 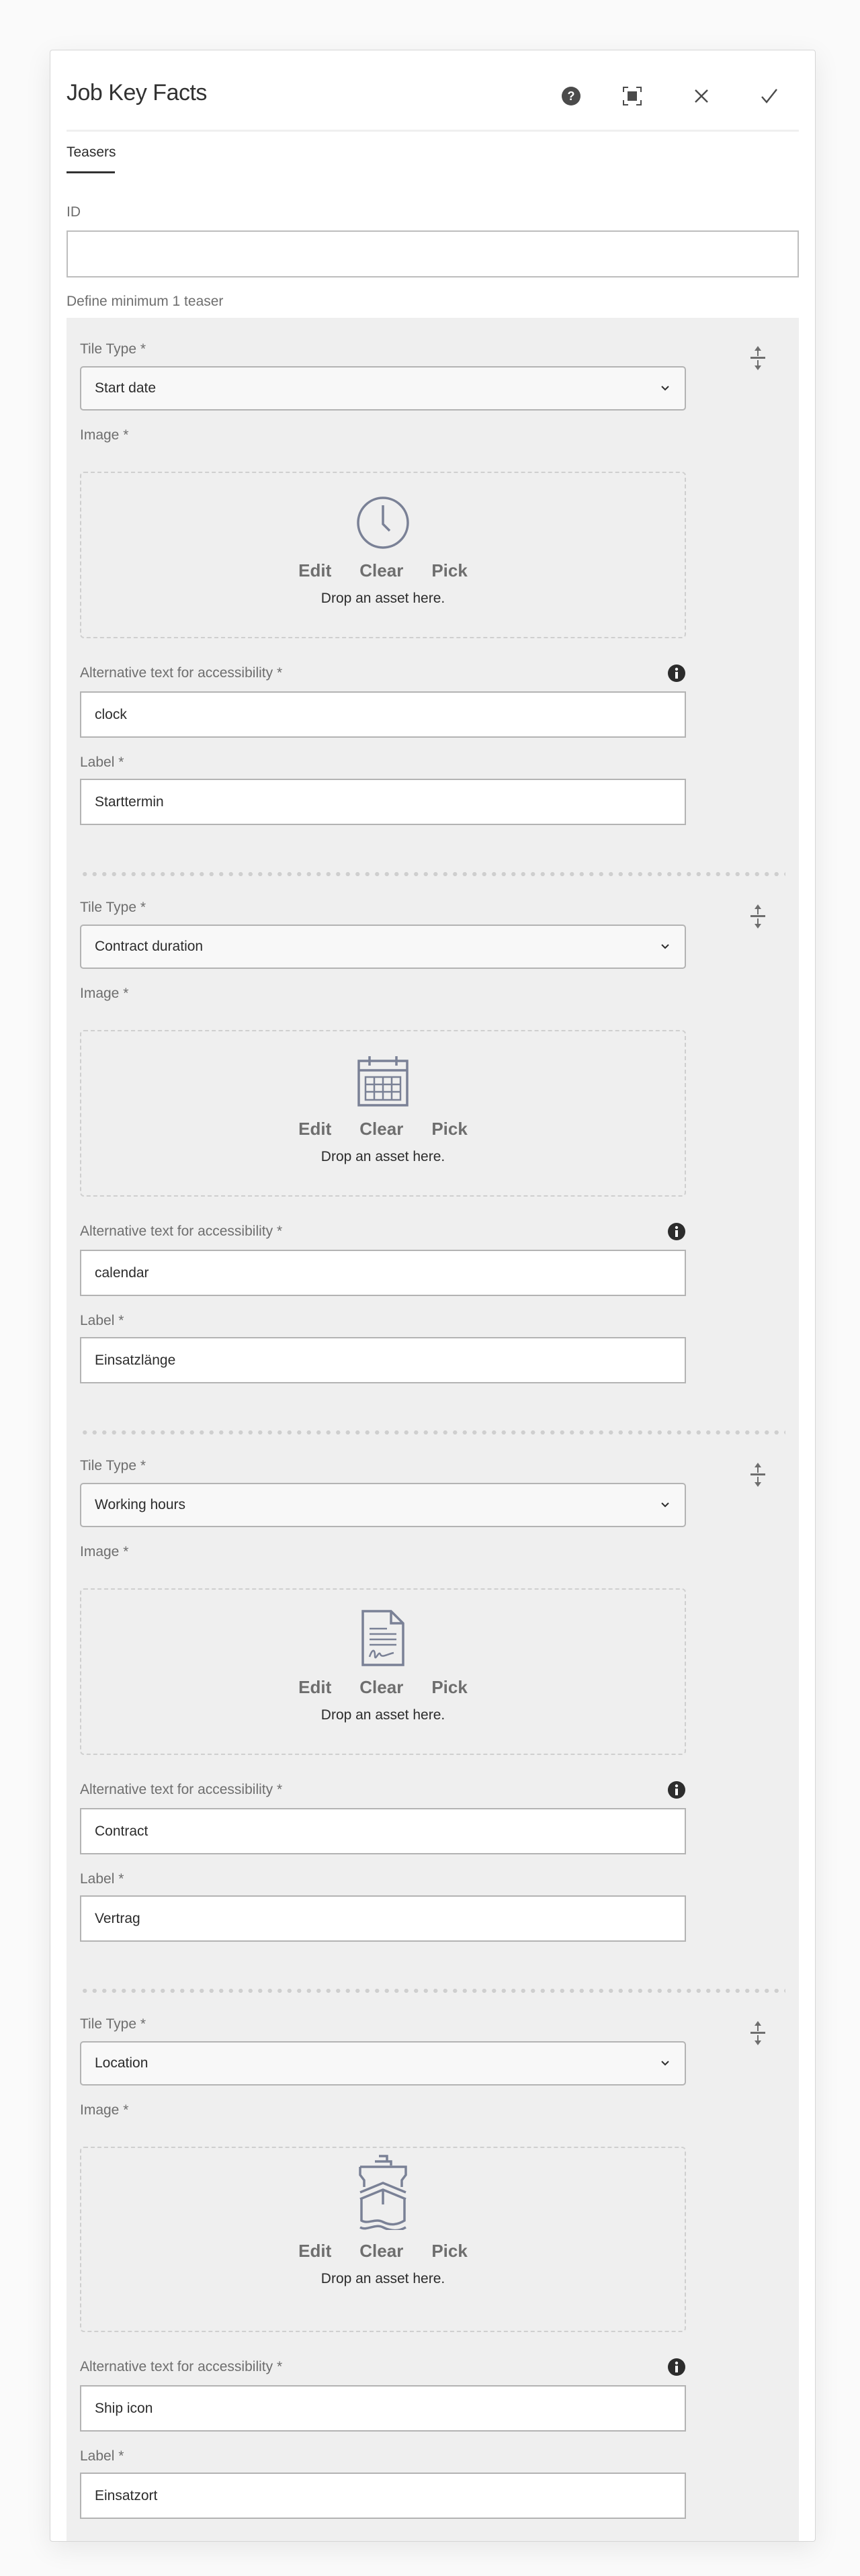 What do you see at coordinates (632, 96) in the screenshot?
I see `fullscreen-icon` at bounding box center [632, 96].